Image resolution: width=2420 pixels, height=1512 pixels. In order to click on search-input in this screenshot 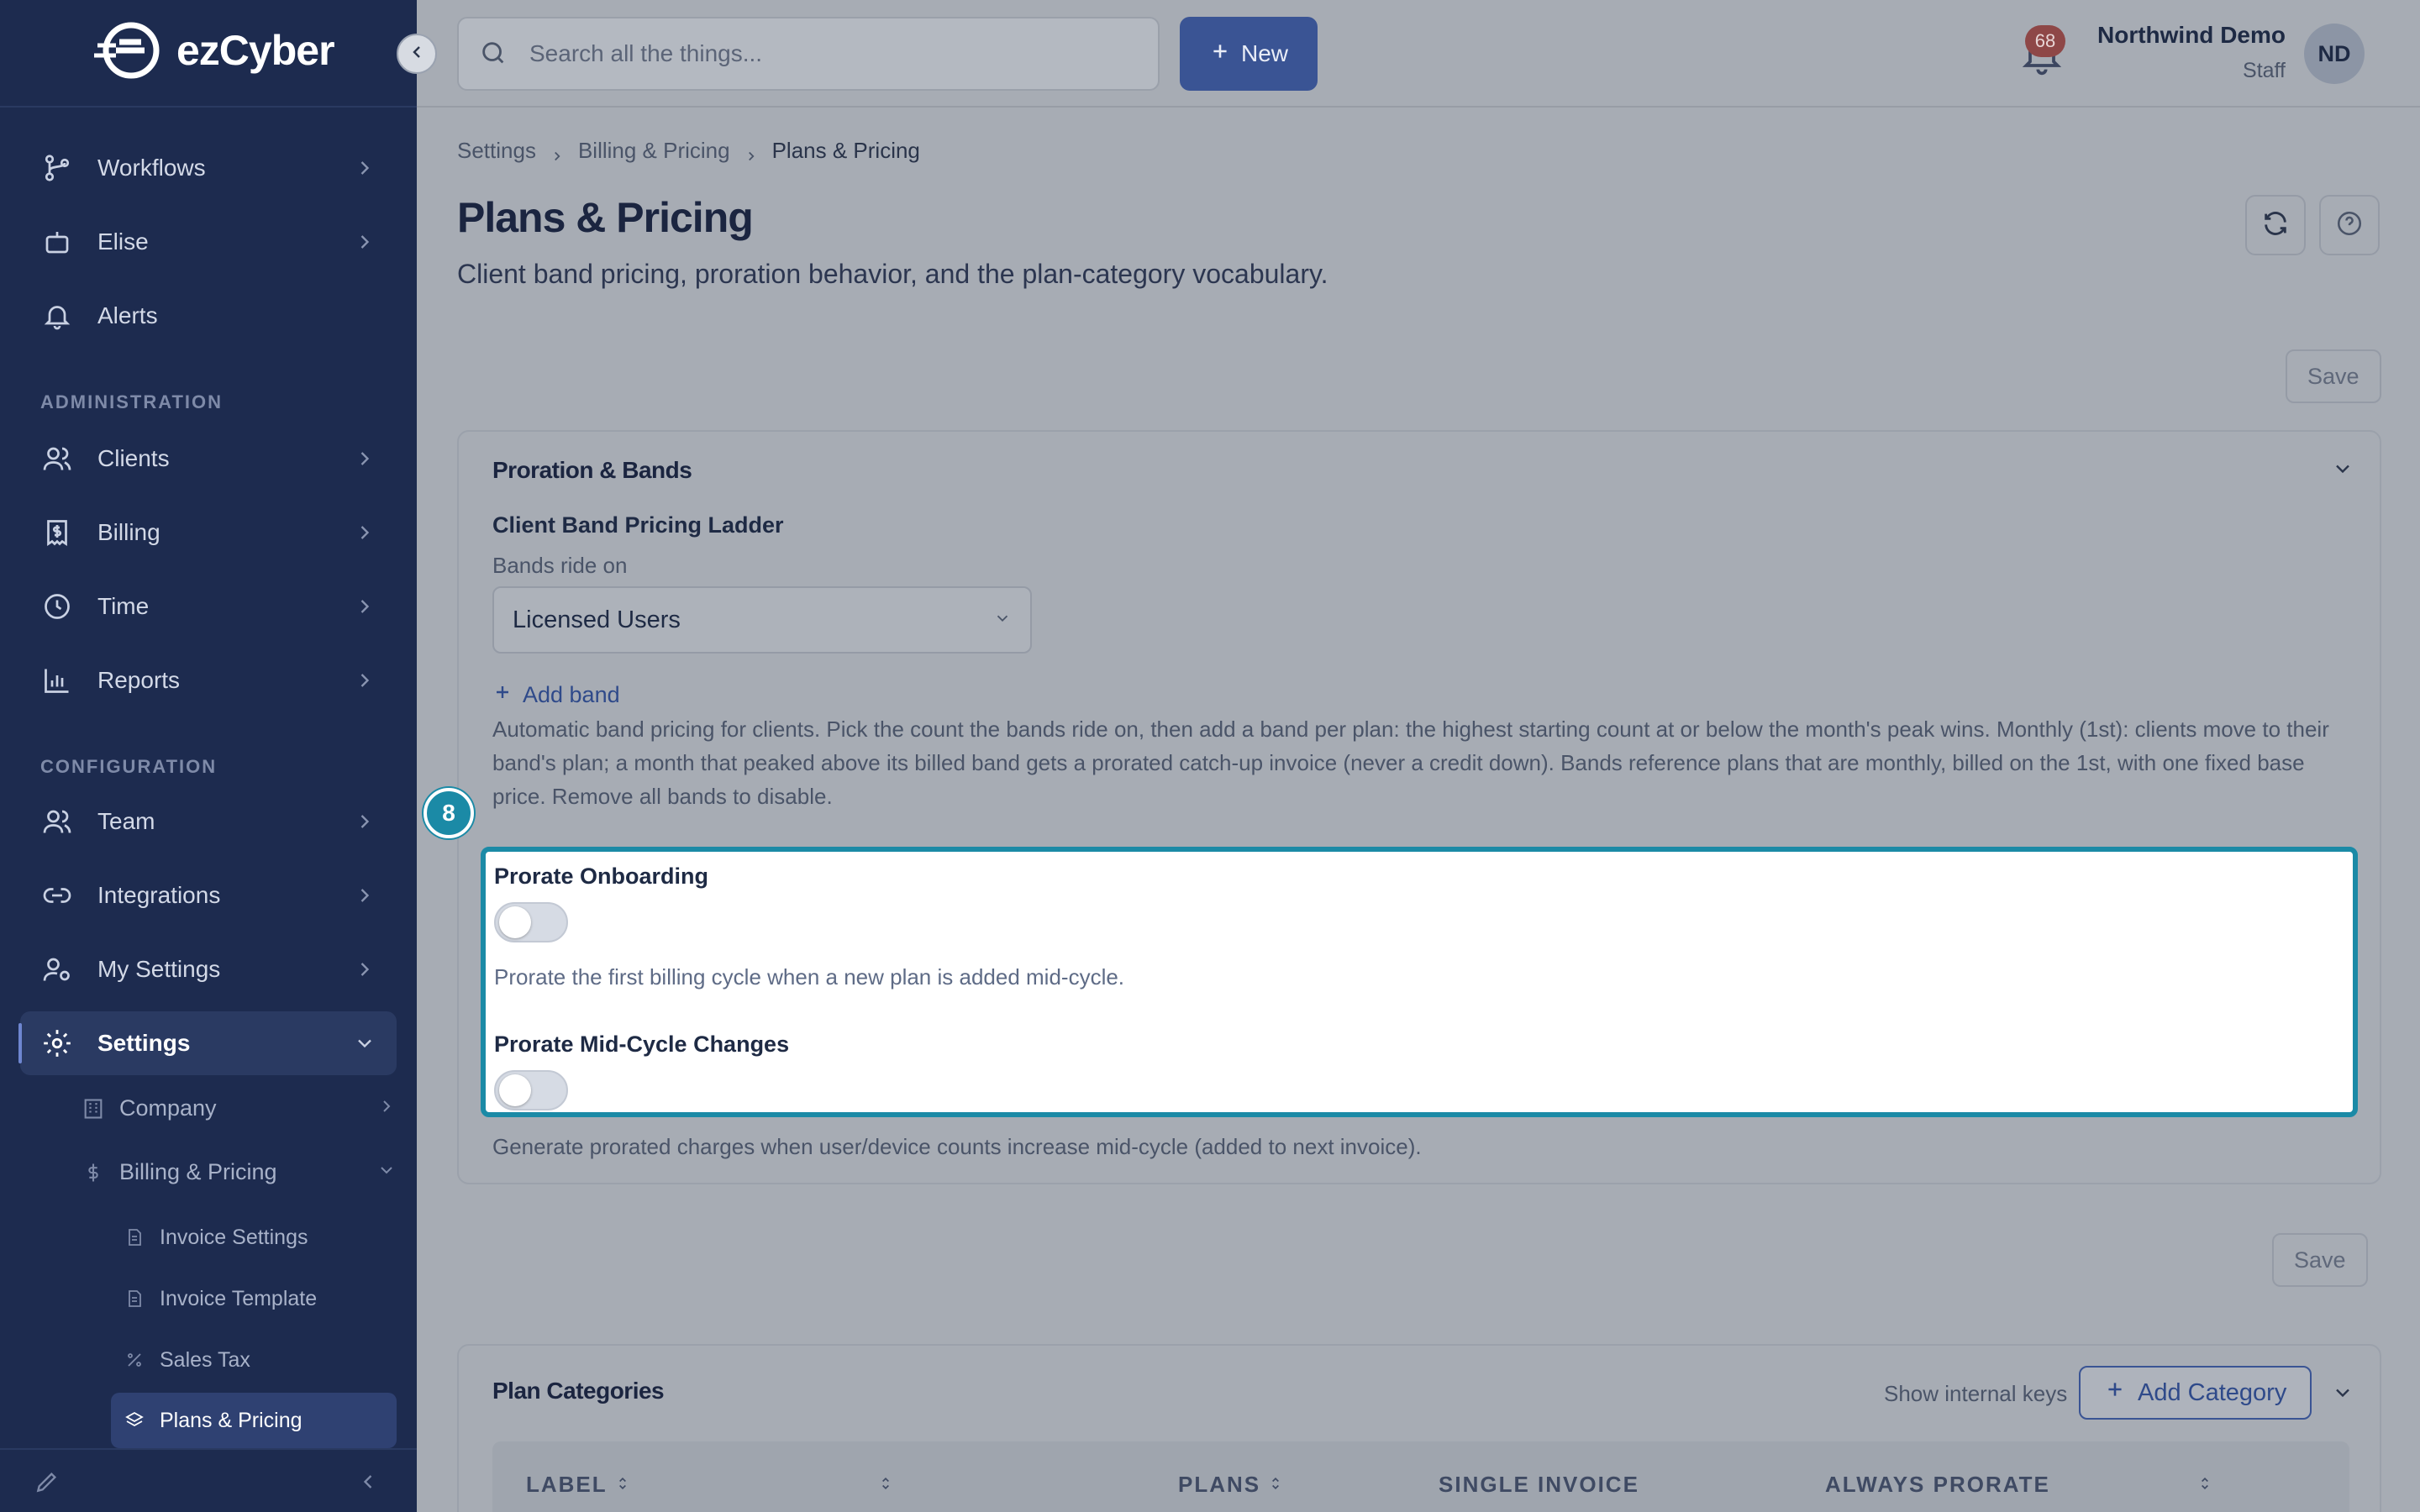, I will do `click(831, 53)`.